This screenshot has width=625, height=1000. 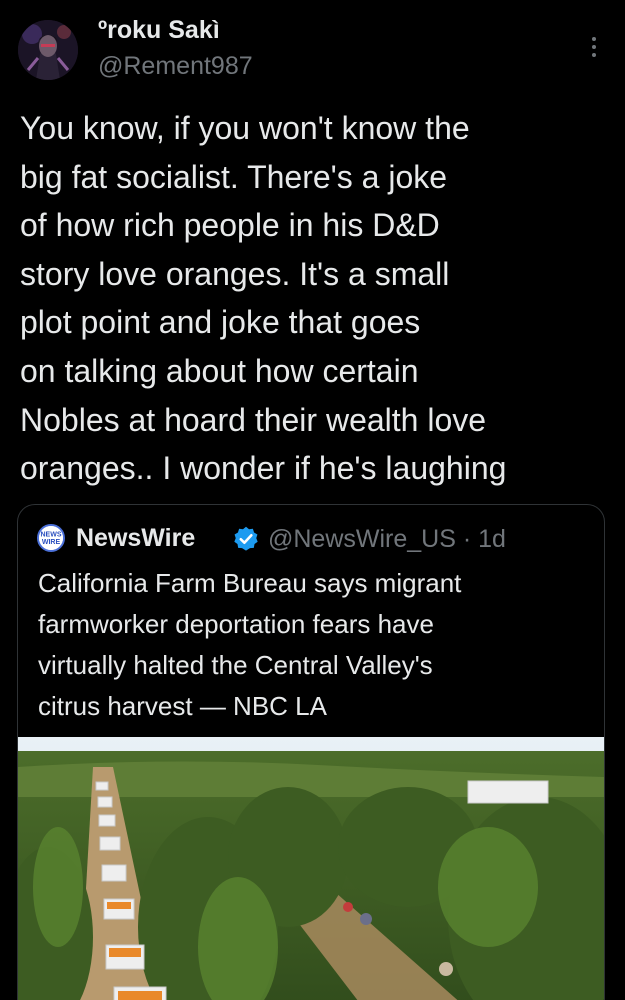 I want to click on user-handle: @Rement987, so click(x=175, y=66).